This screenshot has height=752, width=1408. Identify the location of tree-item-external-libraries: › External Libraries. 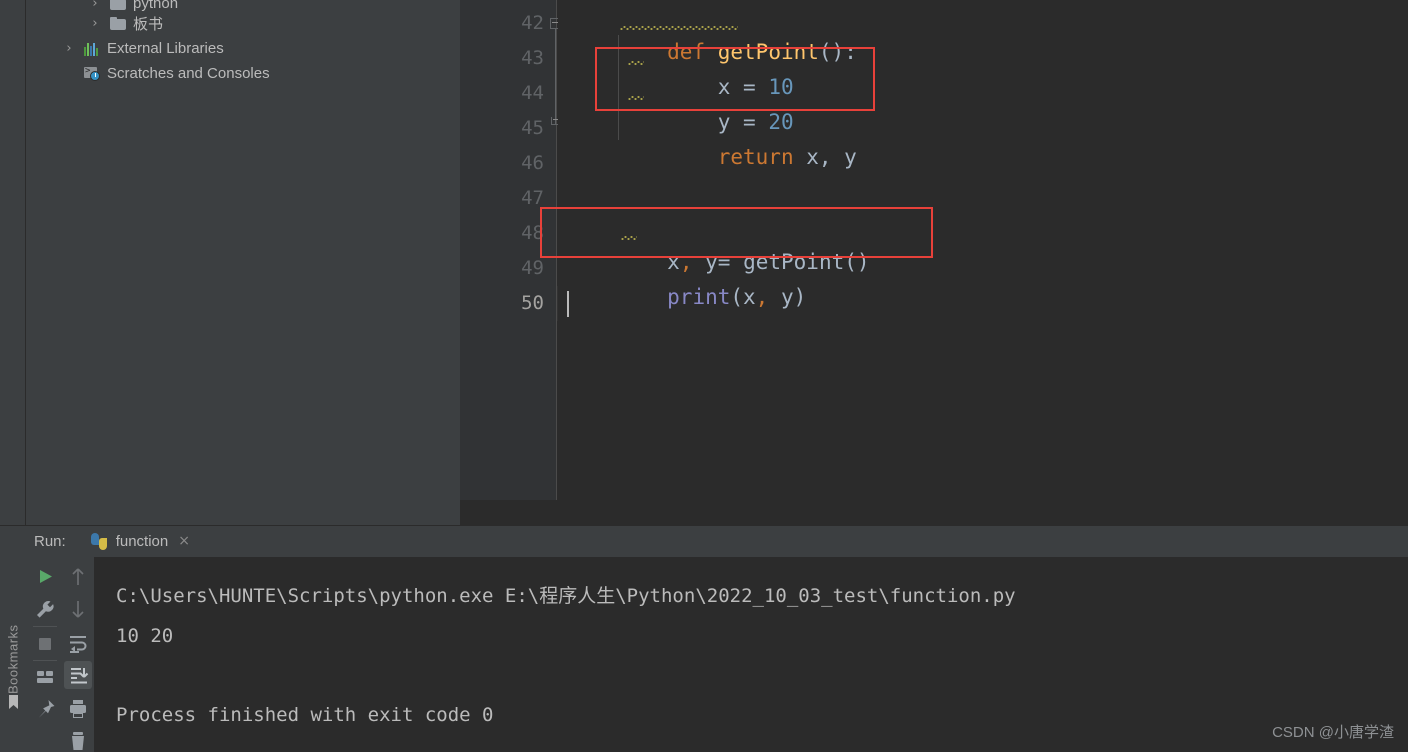
(143, 48).